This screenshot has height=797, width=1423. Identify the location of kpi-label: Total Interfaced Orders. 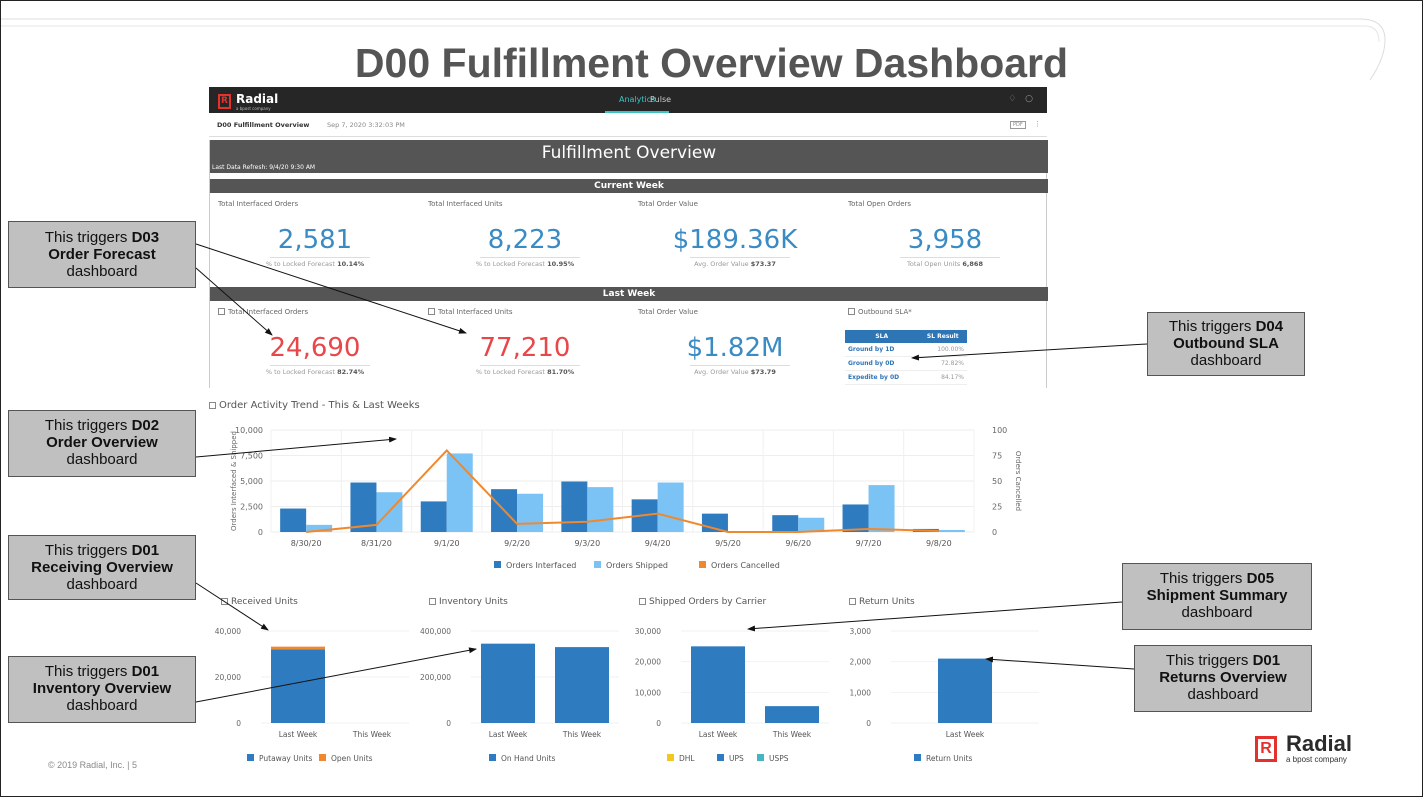
(258, 204).